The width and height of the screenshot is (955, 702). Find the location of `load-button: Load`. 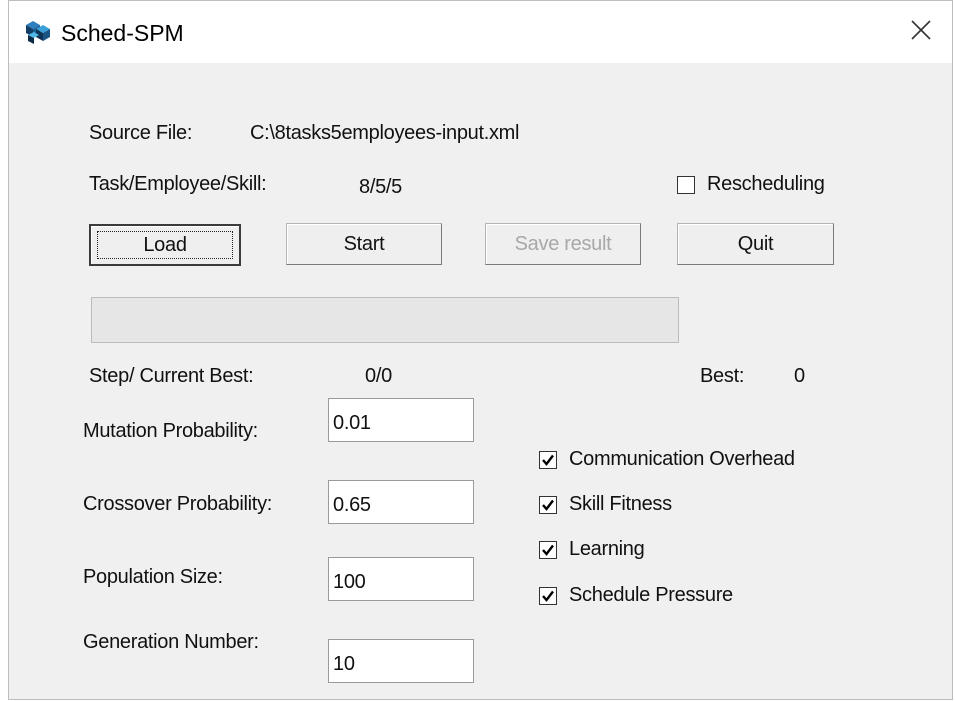

load-button: Load is located at coordinates (165, 245).